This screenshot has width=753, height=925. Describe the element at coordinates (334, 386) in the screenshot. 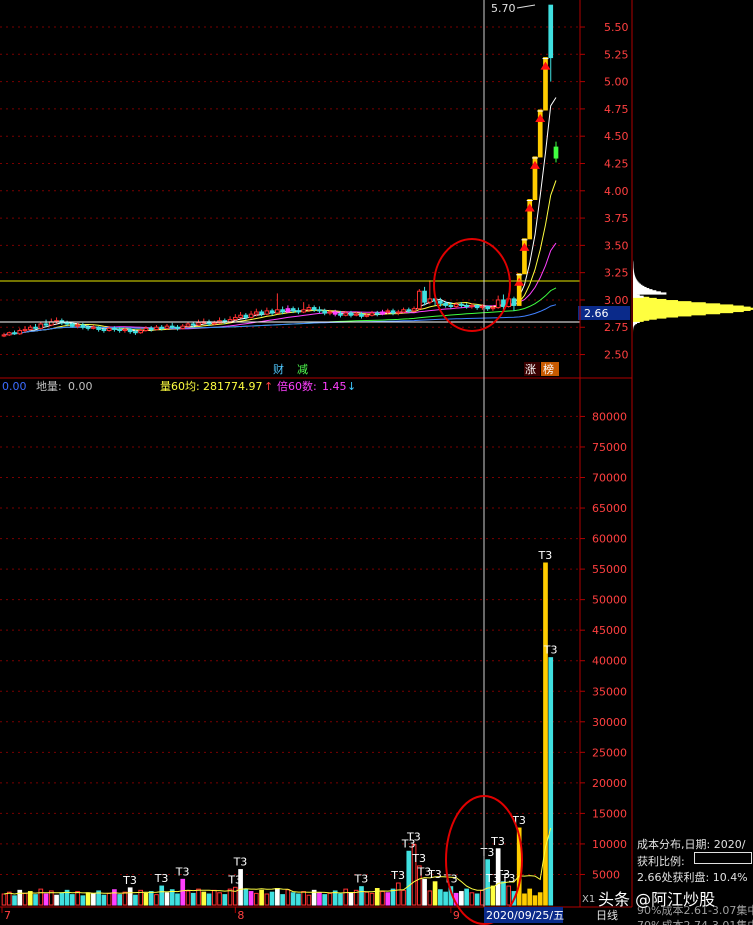

I see `bei60-value: 1.45` at that location.